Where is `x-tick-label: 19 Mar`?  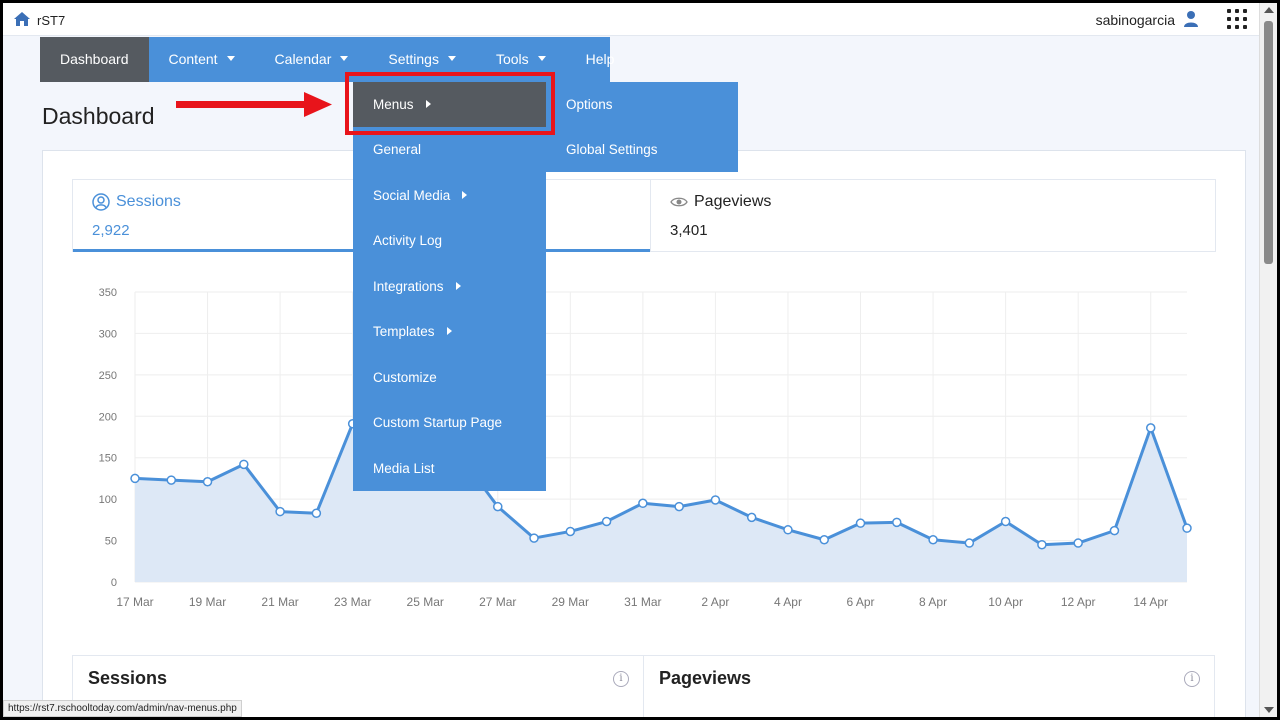
x-tick-label: 19 Mar is located at coordinates (207, 602).